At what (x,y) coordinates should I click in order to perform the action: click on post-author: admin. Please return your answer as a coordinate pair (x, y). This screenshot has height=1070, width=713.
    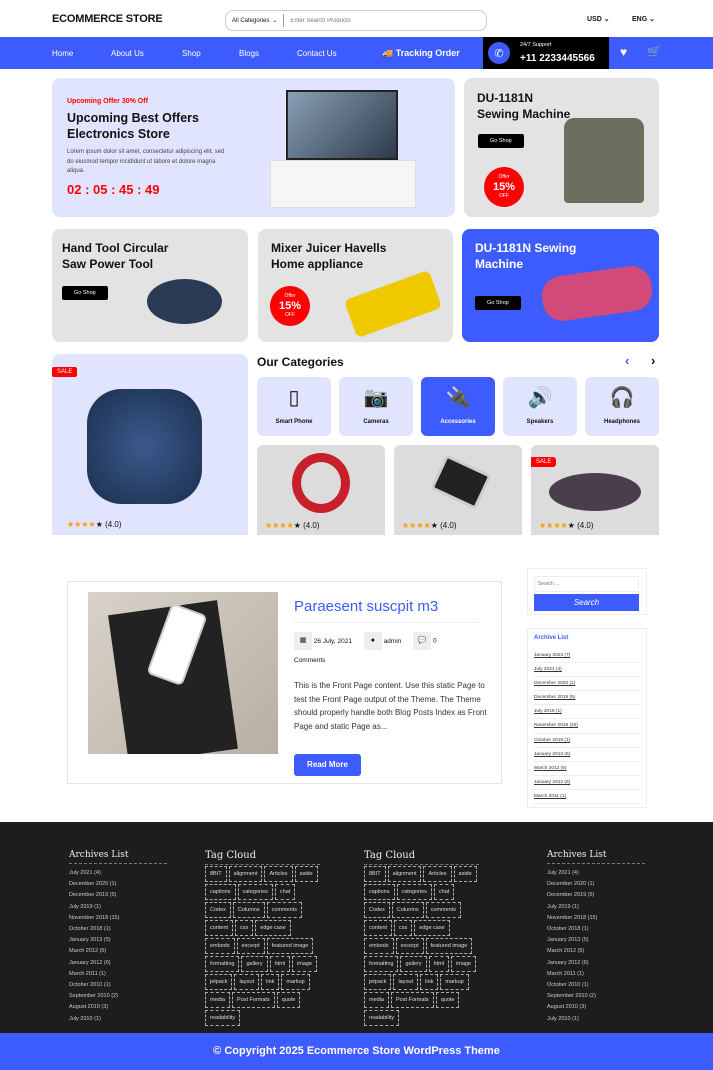
    Looking at the image, I should click on (393, 641).